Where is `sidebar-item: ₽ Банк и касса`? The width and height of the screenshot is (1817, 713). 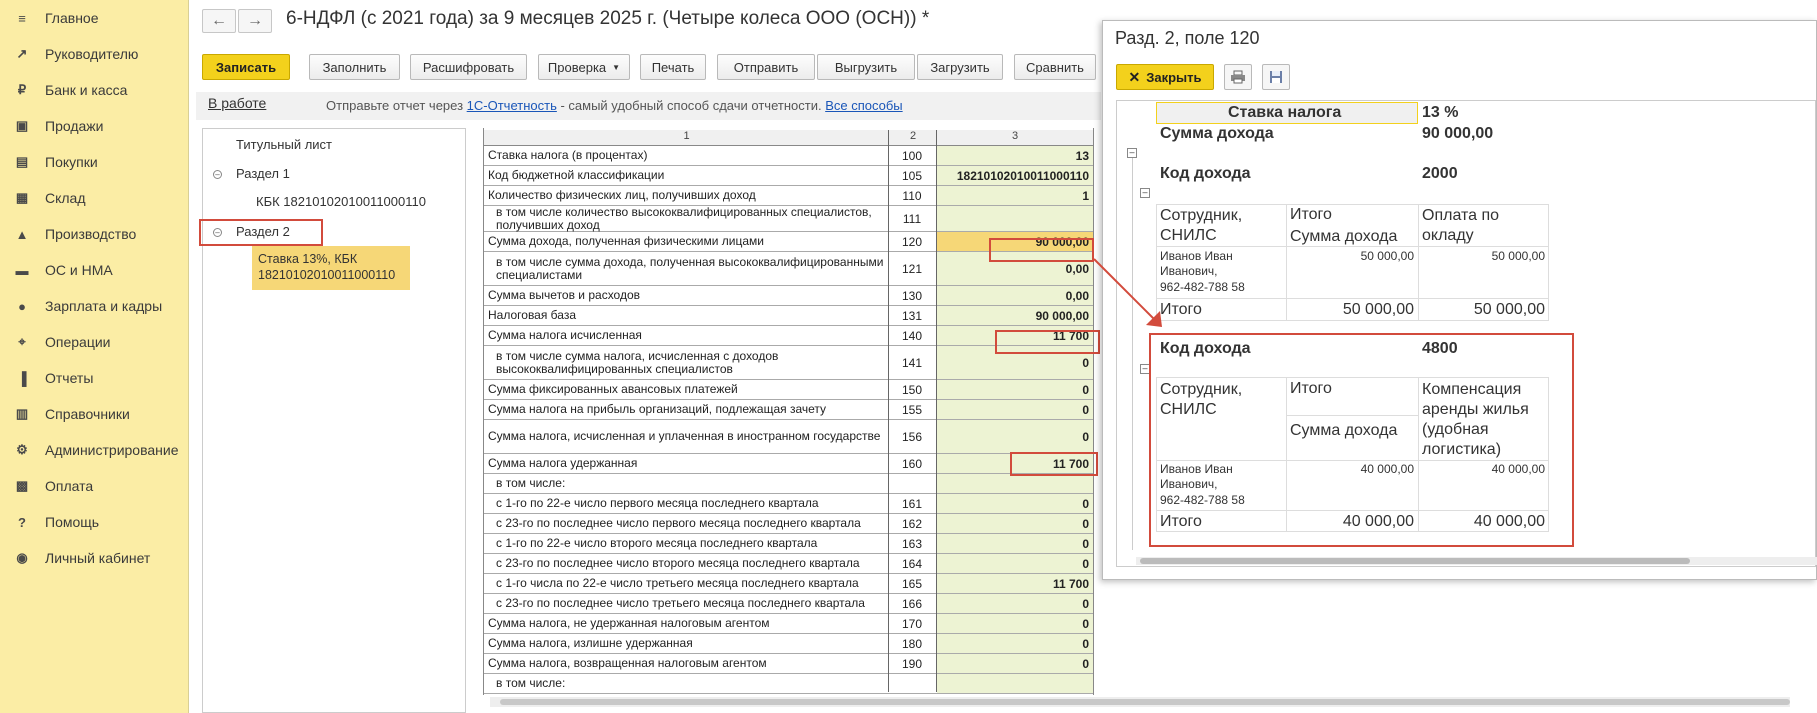
sidebar-item: ₽ Банк и касса is located at coordinates (94, 90).